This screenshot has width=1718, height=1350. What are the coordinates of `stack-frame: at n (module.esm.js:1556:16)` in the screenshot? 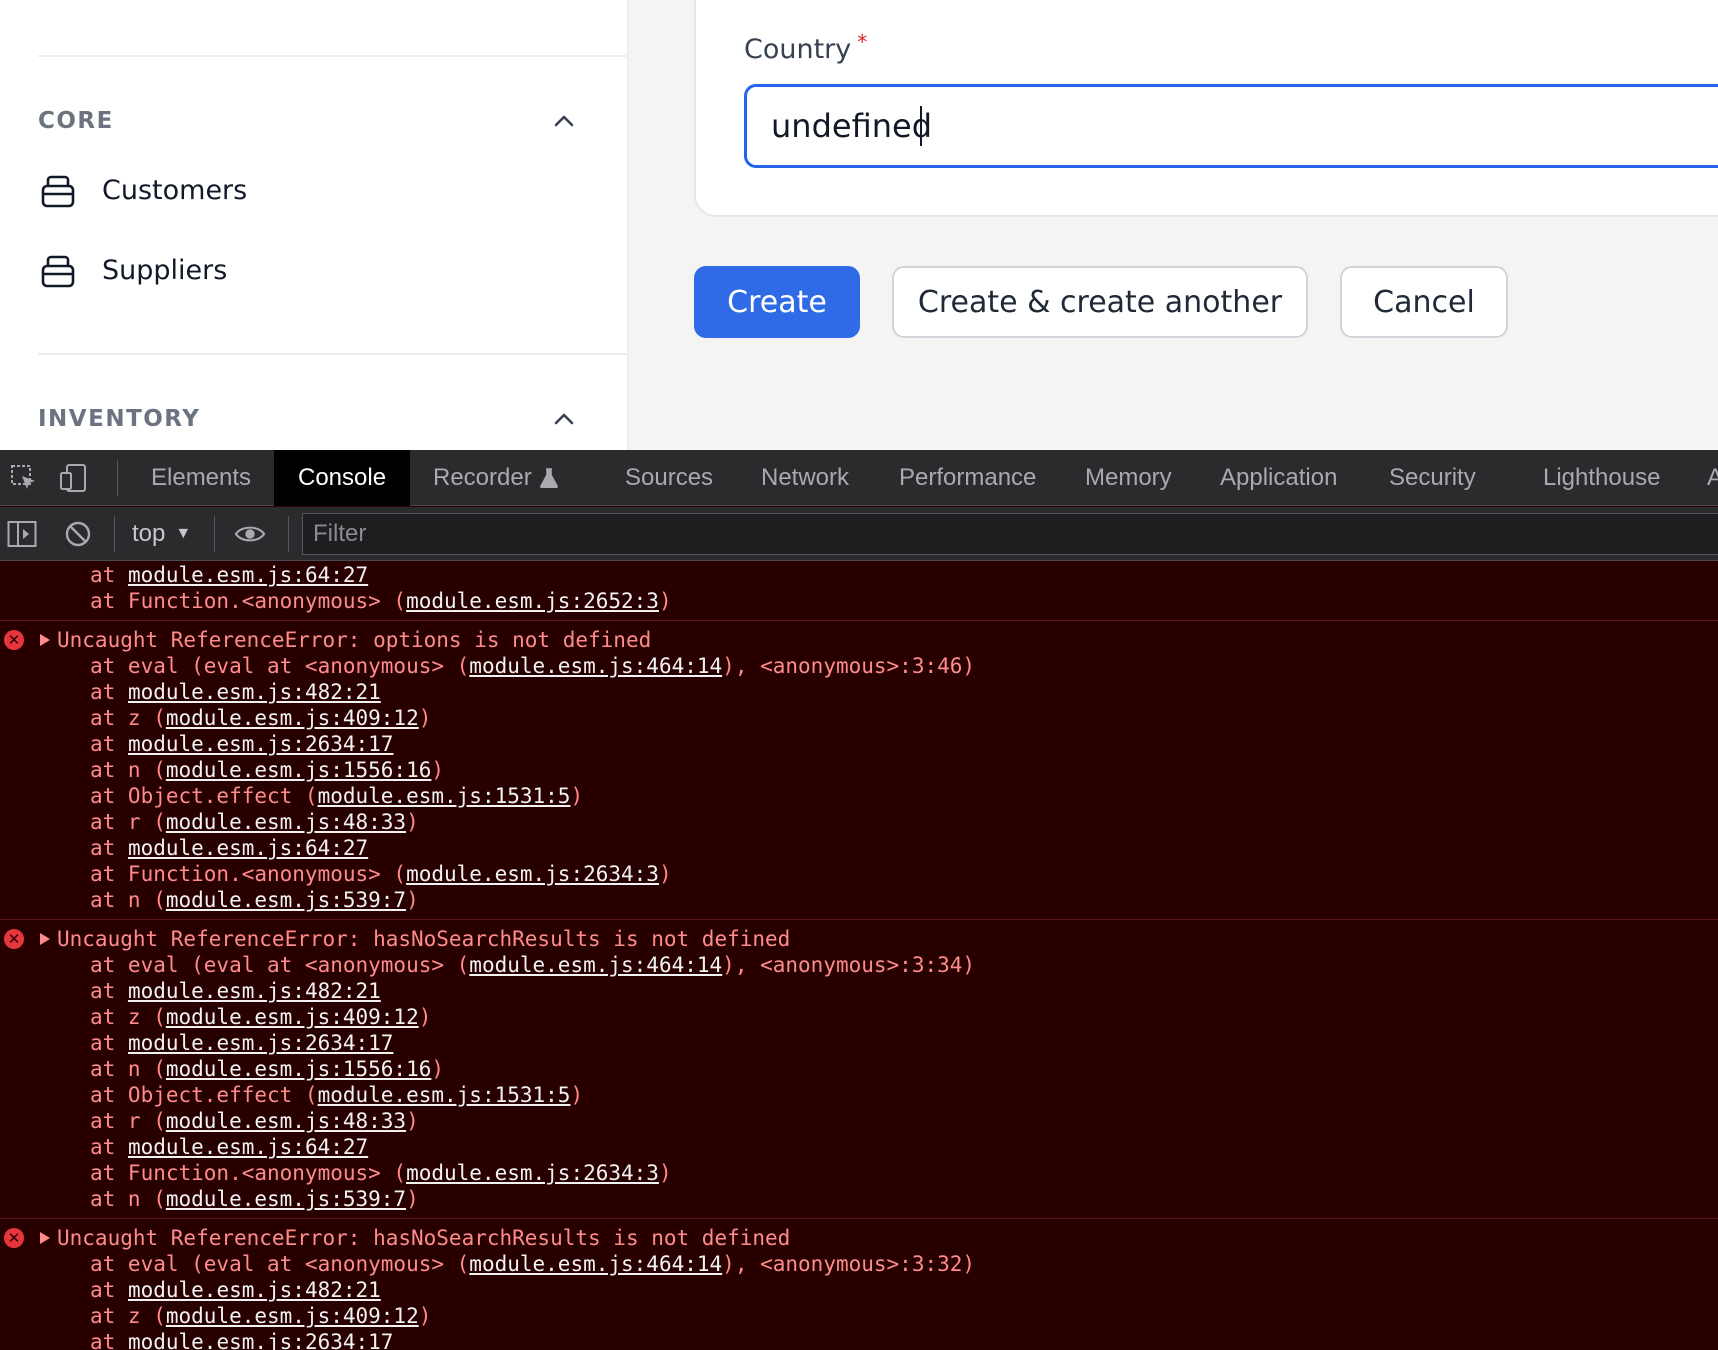 It's located at (859, 770).